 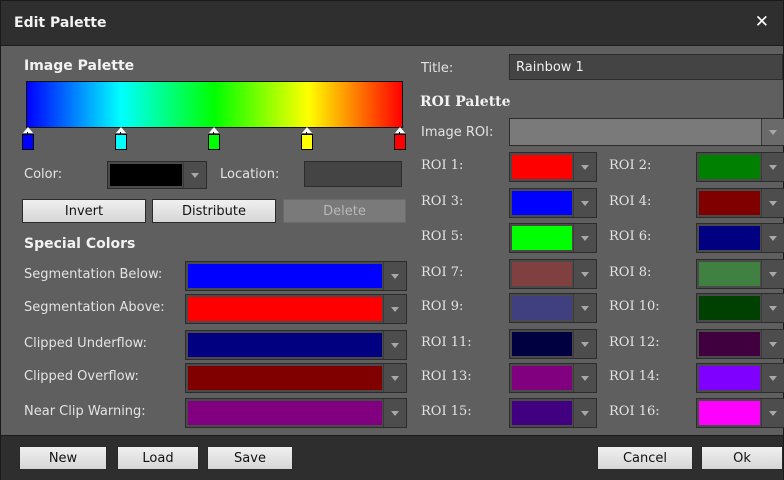 What do you see at coordinates (344, 211) in the screenshot?
I see `delete-button: Delete` at bounding box center [344, 211].